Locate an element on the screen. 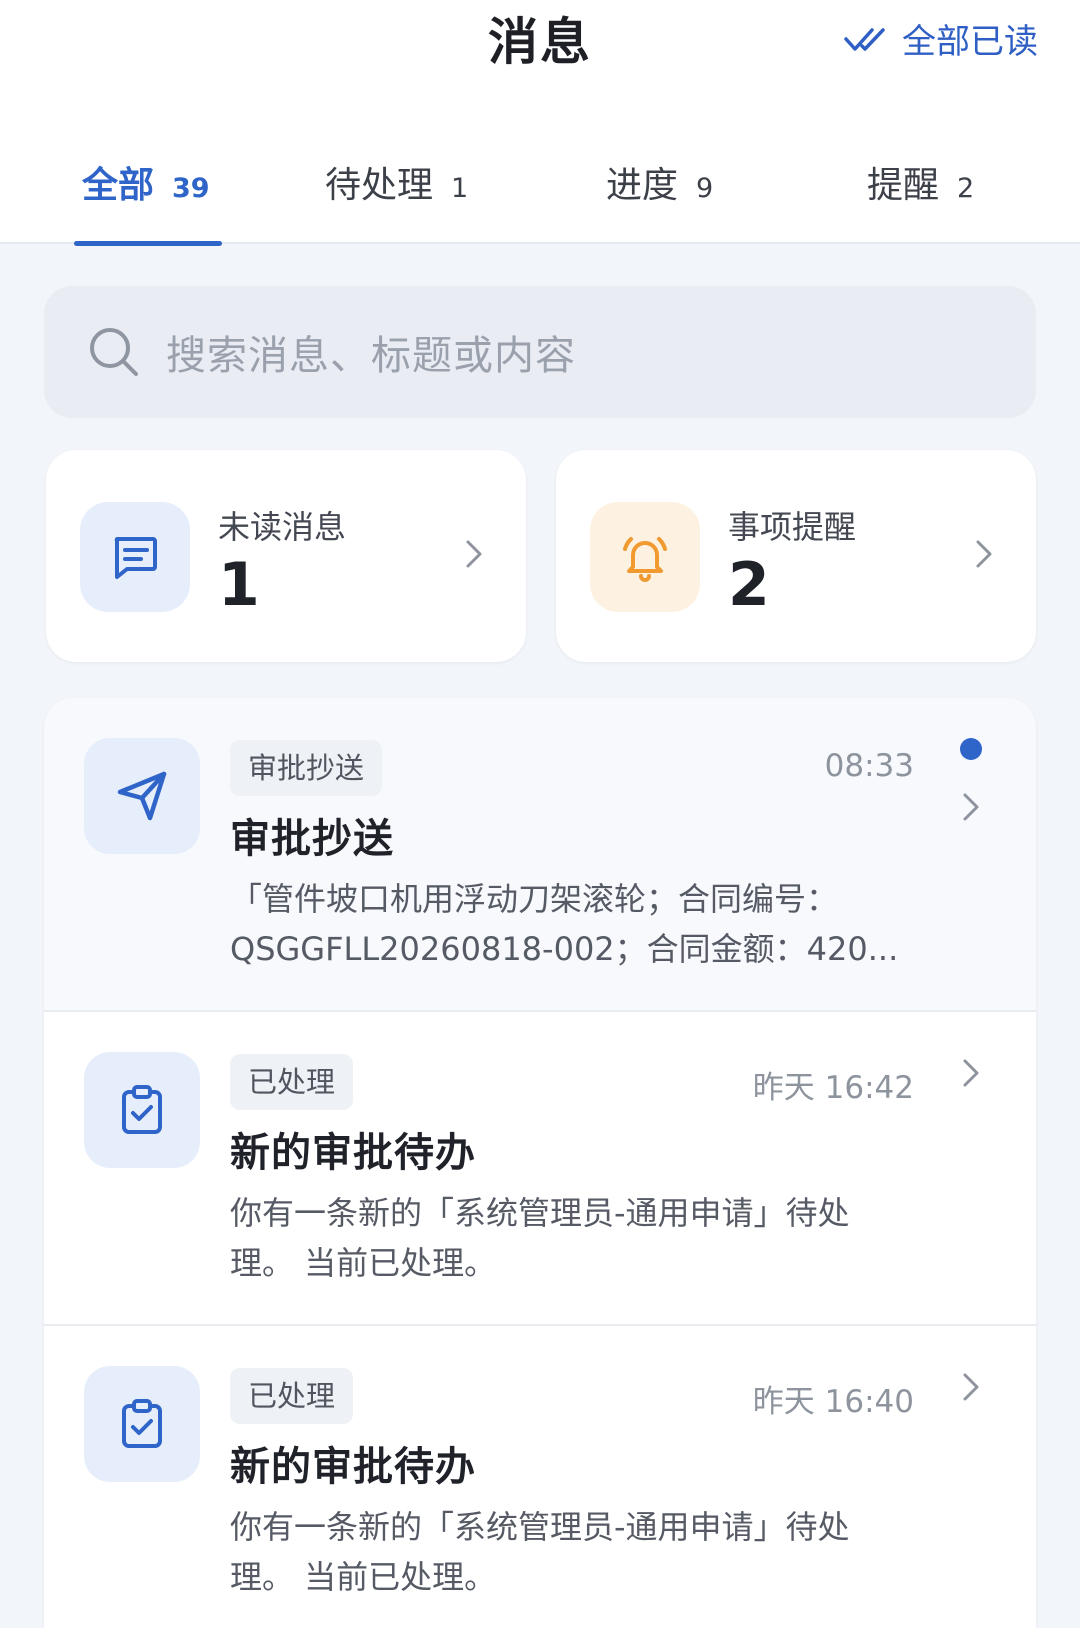 The image size is (1080, 1628). unread-dot is located at coordinates (971, 749).